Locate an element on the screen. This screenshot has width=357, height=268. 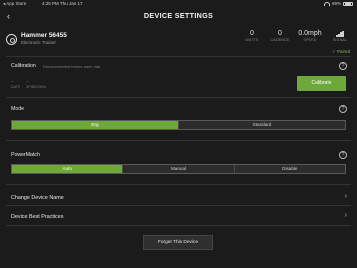
powermatch-option-disable: Disable is located at coordinates (289, 169).